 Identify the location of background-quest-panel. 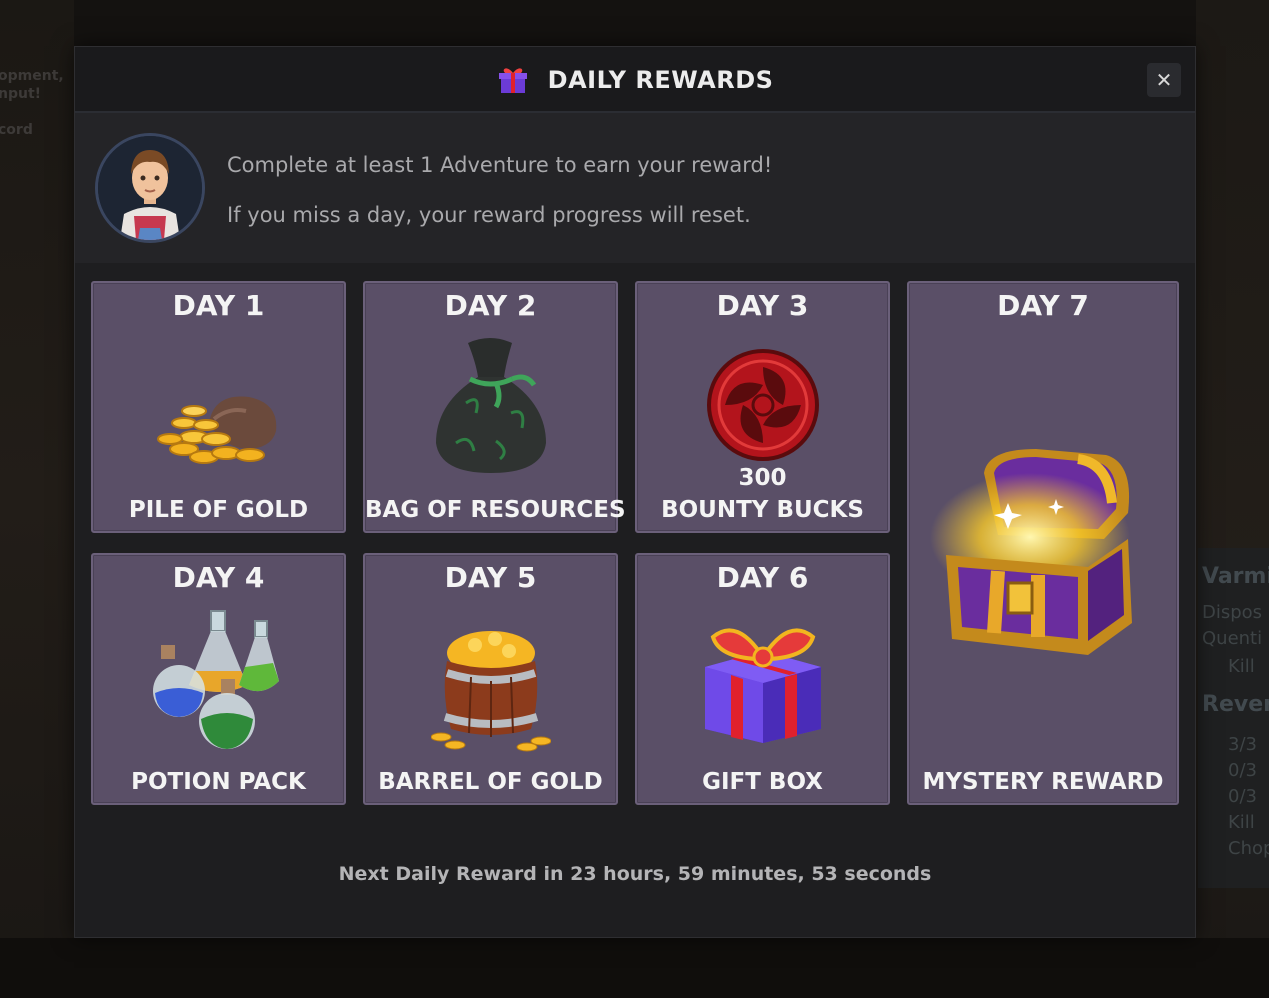
(1233, 718).